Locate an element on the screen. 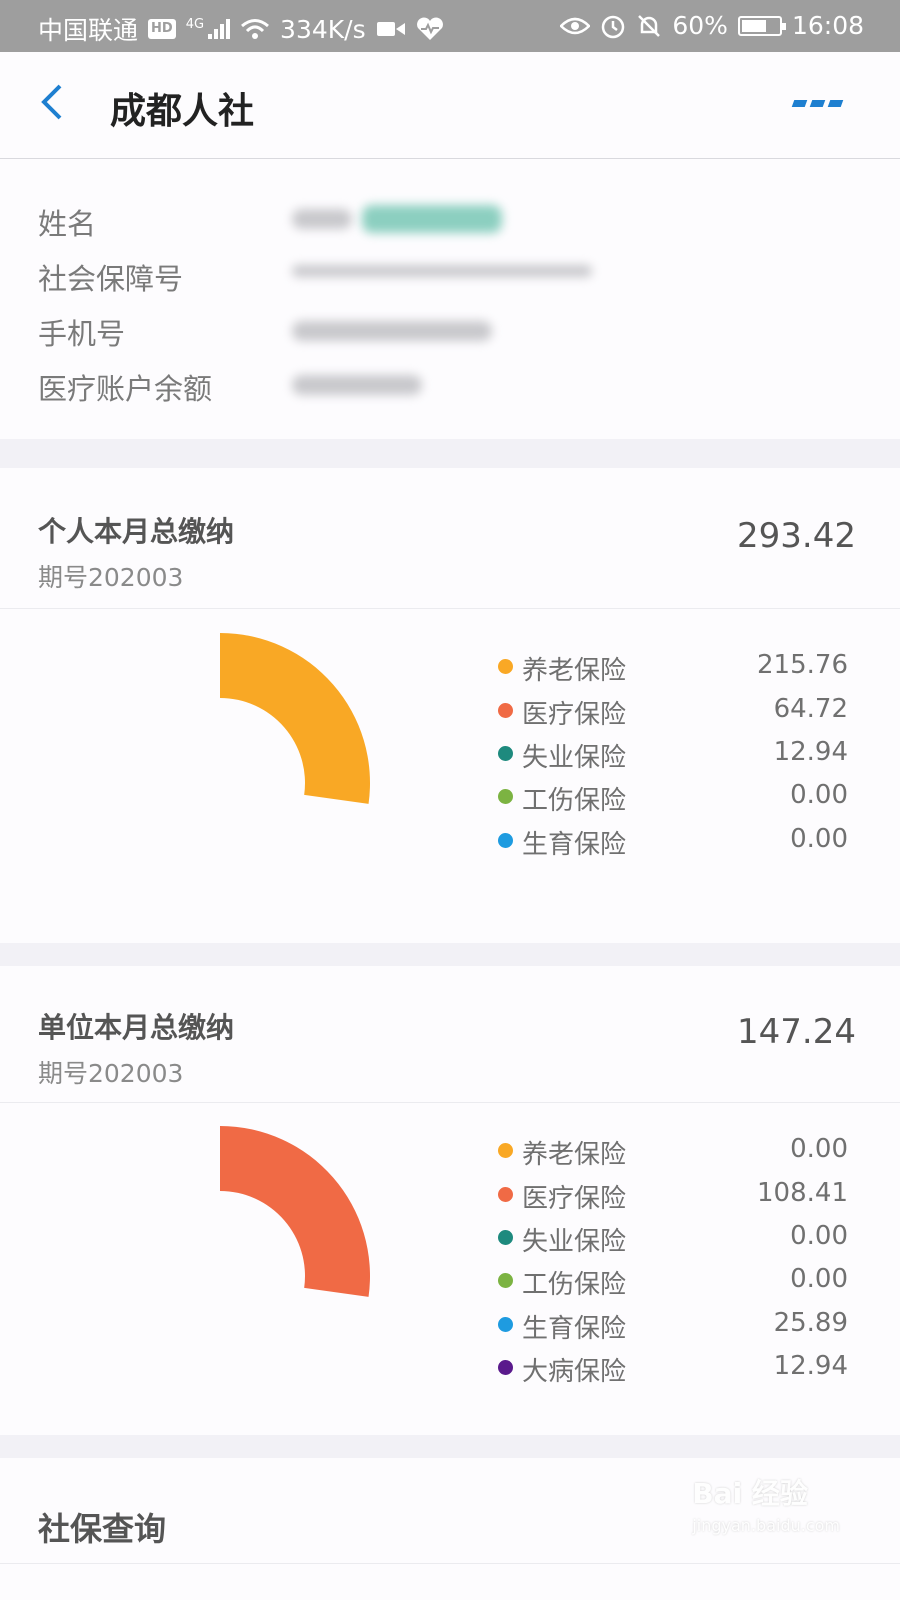 The height and width of the screenshot is (1600, 900). blurred-ssn-value is located at coordinates (442, 271).